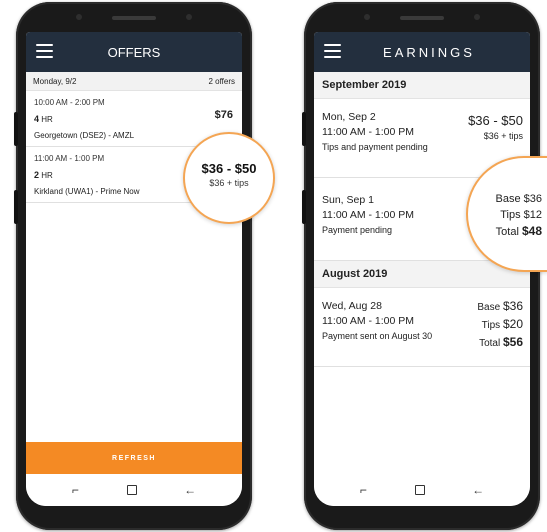  Describe the element at coordinates (229, 183) in the screenshot. I see `magnified-price-note: $36 + tips` at that location.